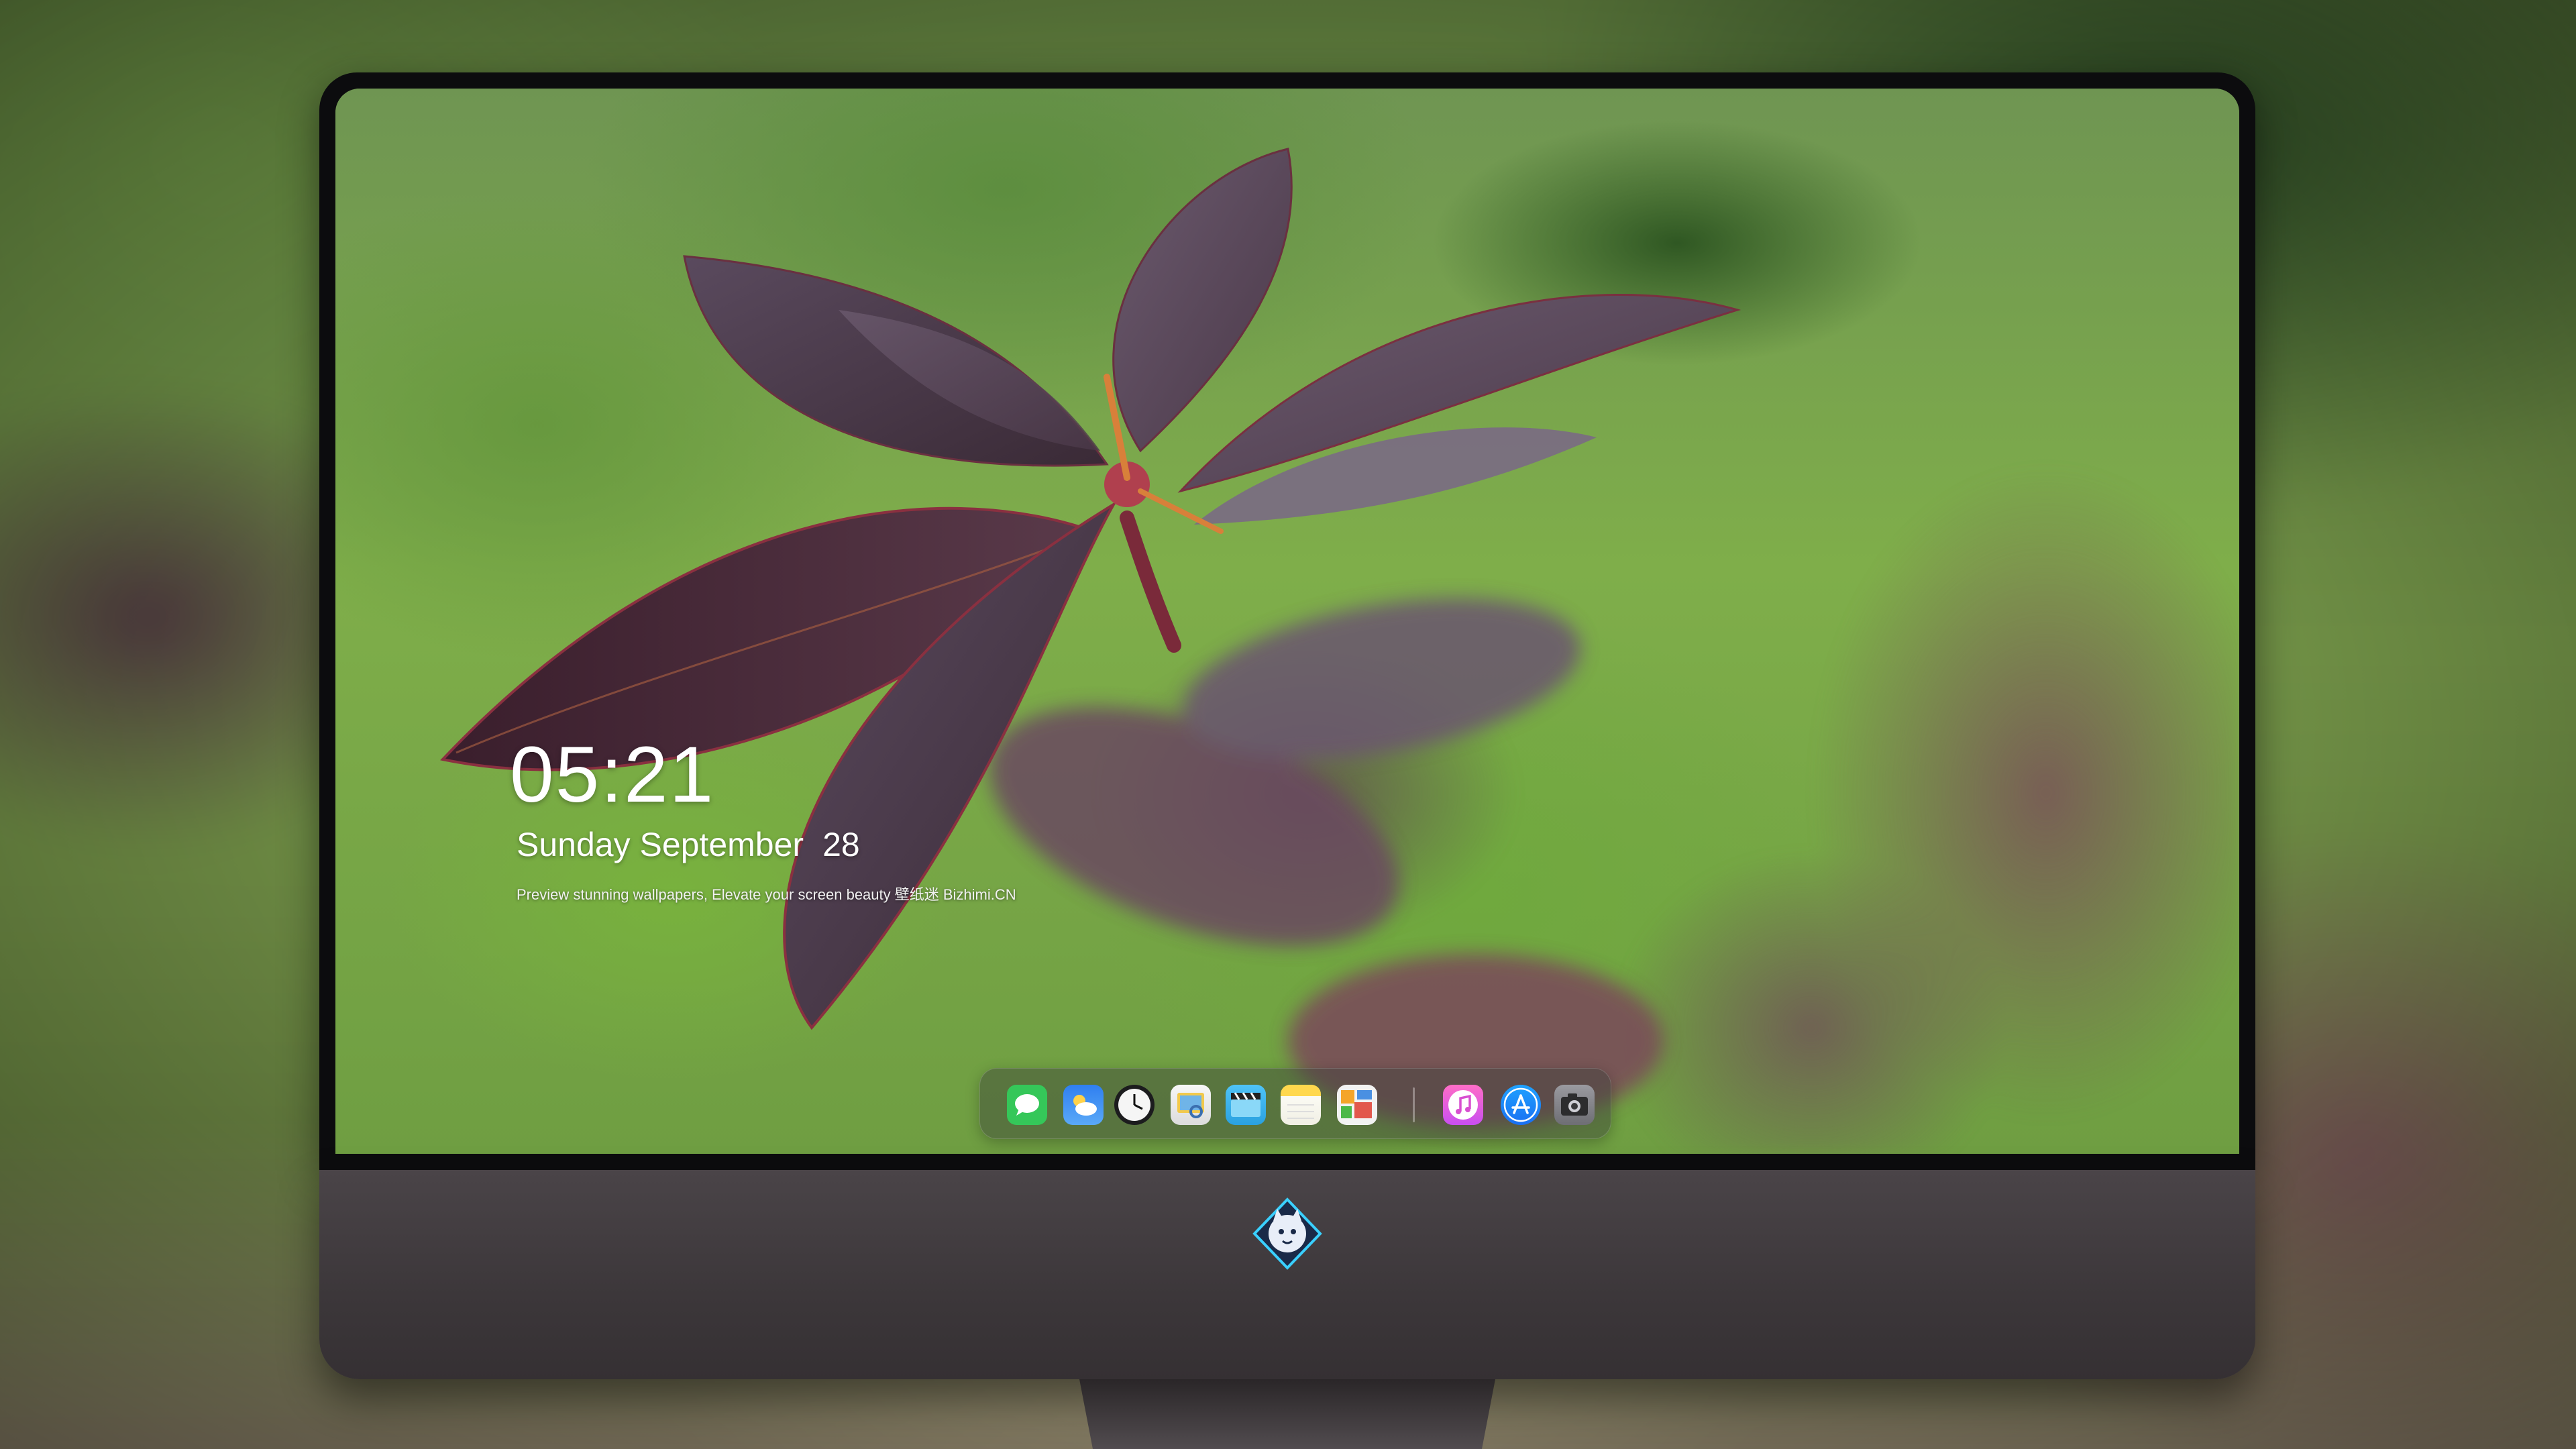  Describe the element at coordinates (660, 844) in the screenshot. I see `lock-date-day: Sunday September` at that location.